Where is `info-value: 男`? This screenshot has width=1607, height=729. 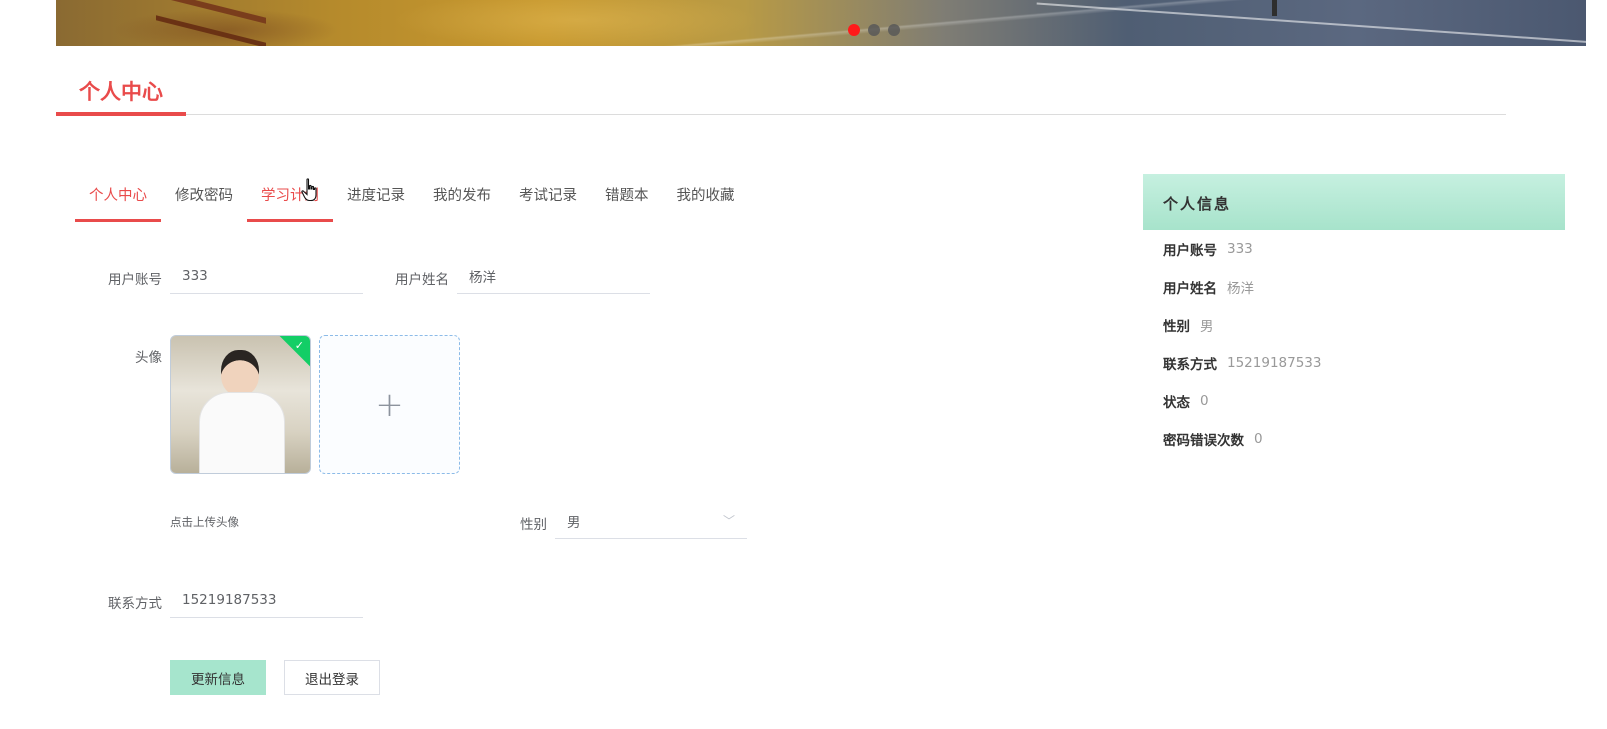
info-value: 男 is located at coordinates (1207, 327).